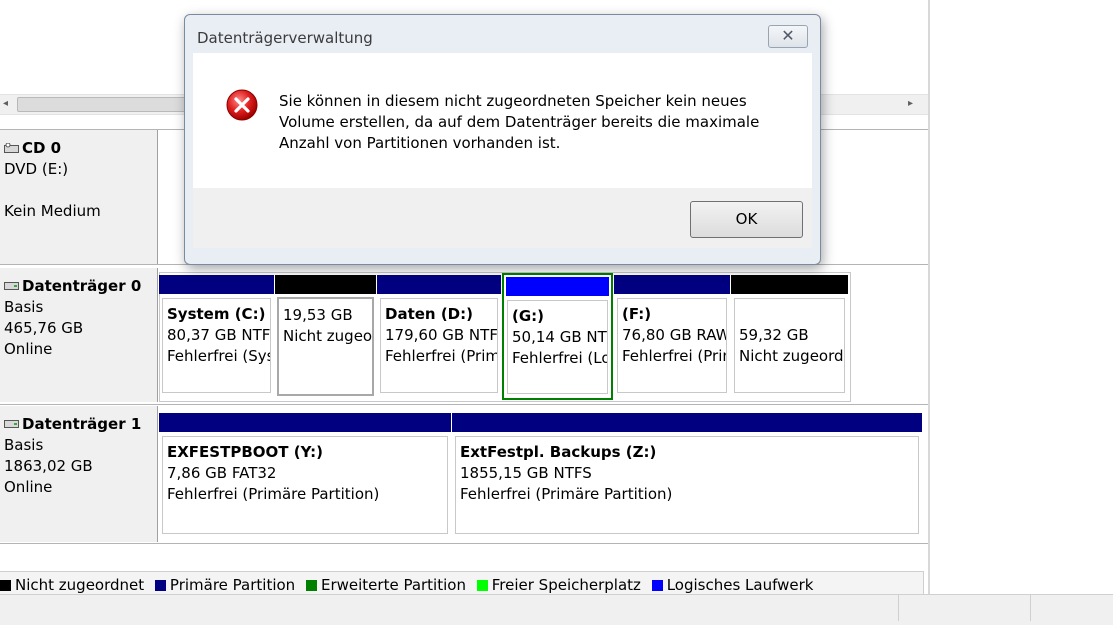 The image size is (1113, 625). I want to click on legend-label: Freier Speicherplatz, so click(566, 585).